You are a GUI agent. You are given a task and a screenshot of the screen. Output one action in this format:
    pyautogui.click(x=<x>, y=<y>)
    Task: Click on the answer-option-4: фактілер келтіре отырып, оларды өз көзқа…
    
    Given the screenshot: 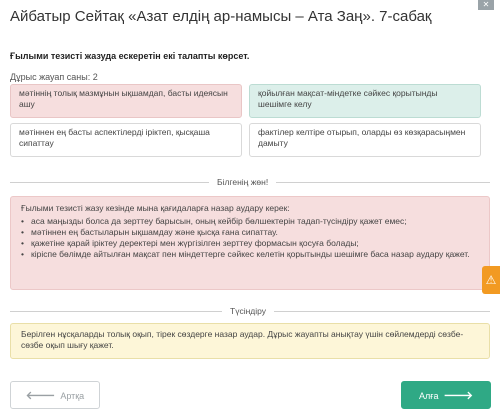 What is the action you would take?
    pyautogui.click(x=365, y=140)
    